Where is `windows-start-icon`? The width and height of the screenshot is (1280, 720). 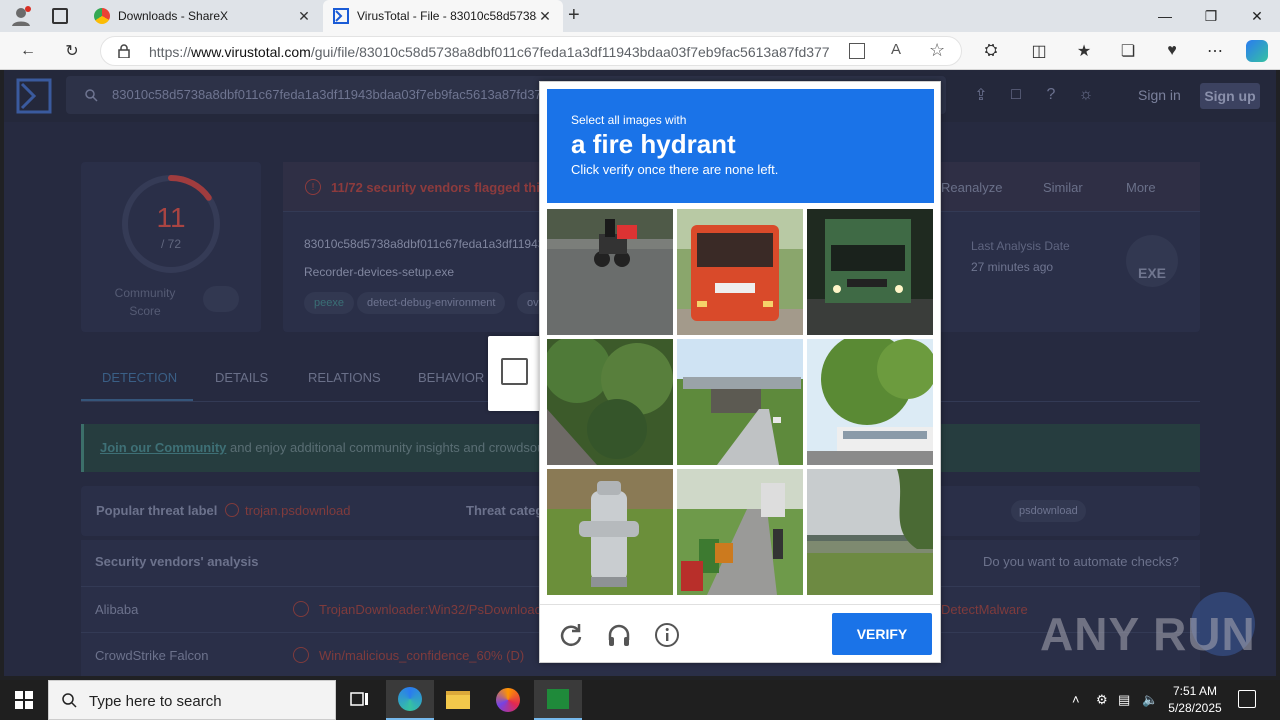
windows-start-icon is located at coordinates (24, 700).